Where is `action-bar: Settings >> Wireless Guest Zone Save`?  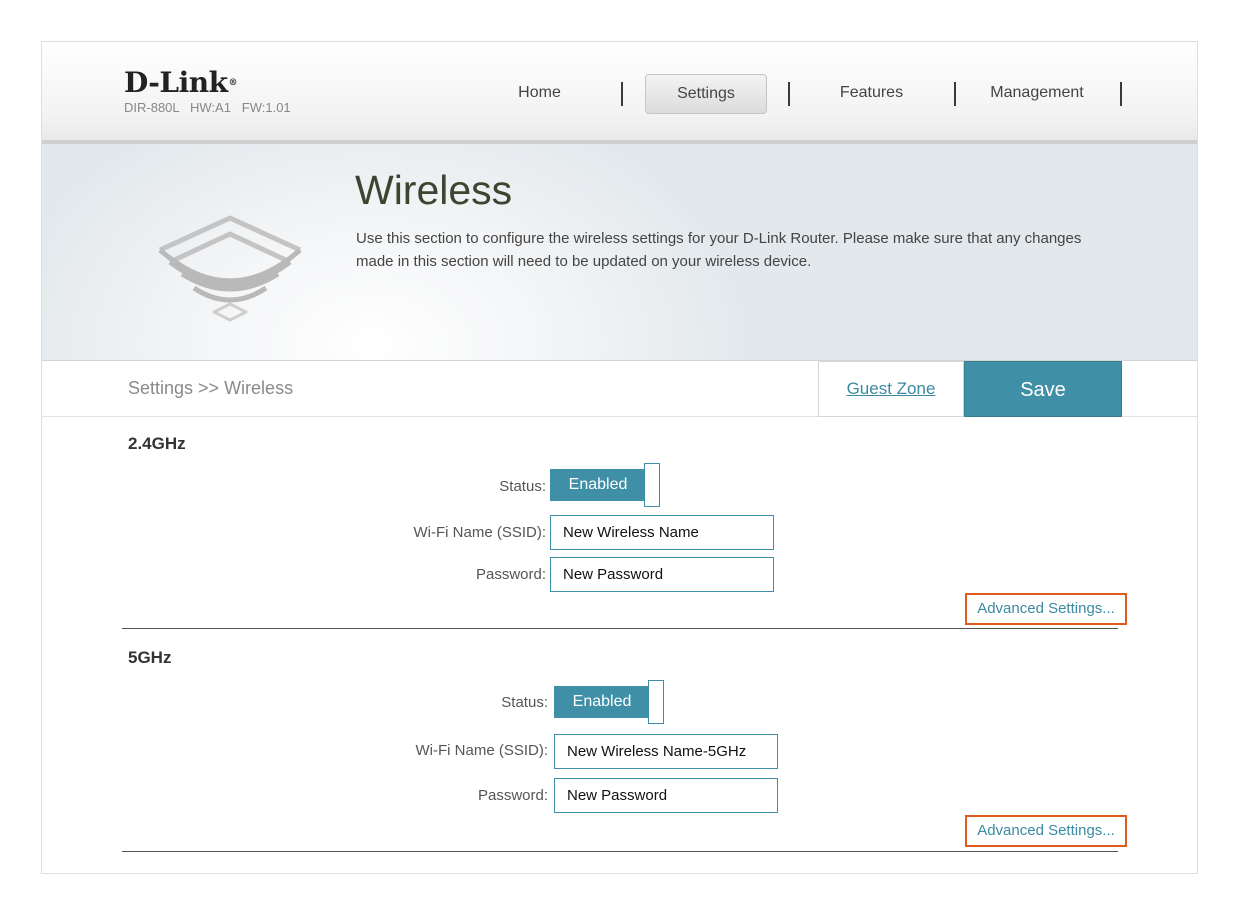 action-bar: Settings >> Wireless Guest Zone Save is located at coordinates (619, 389).